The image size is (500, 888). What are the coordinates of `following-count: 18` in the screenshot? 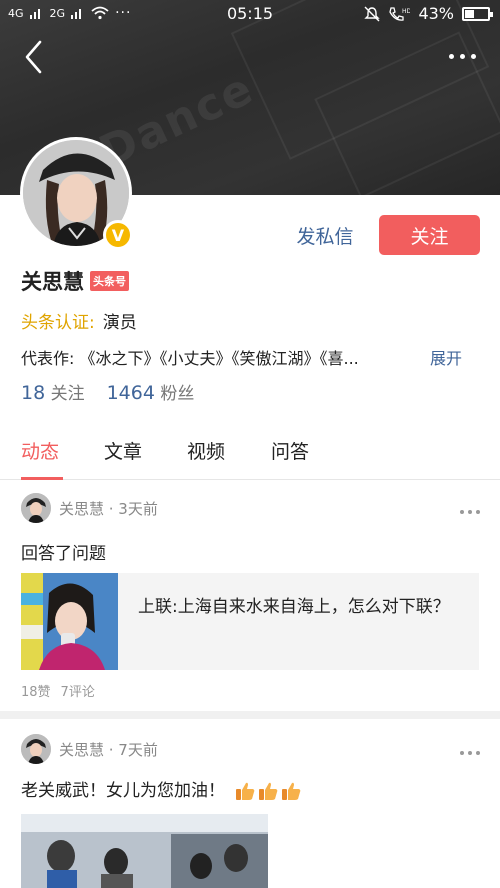 It's located at (33, 393).